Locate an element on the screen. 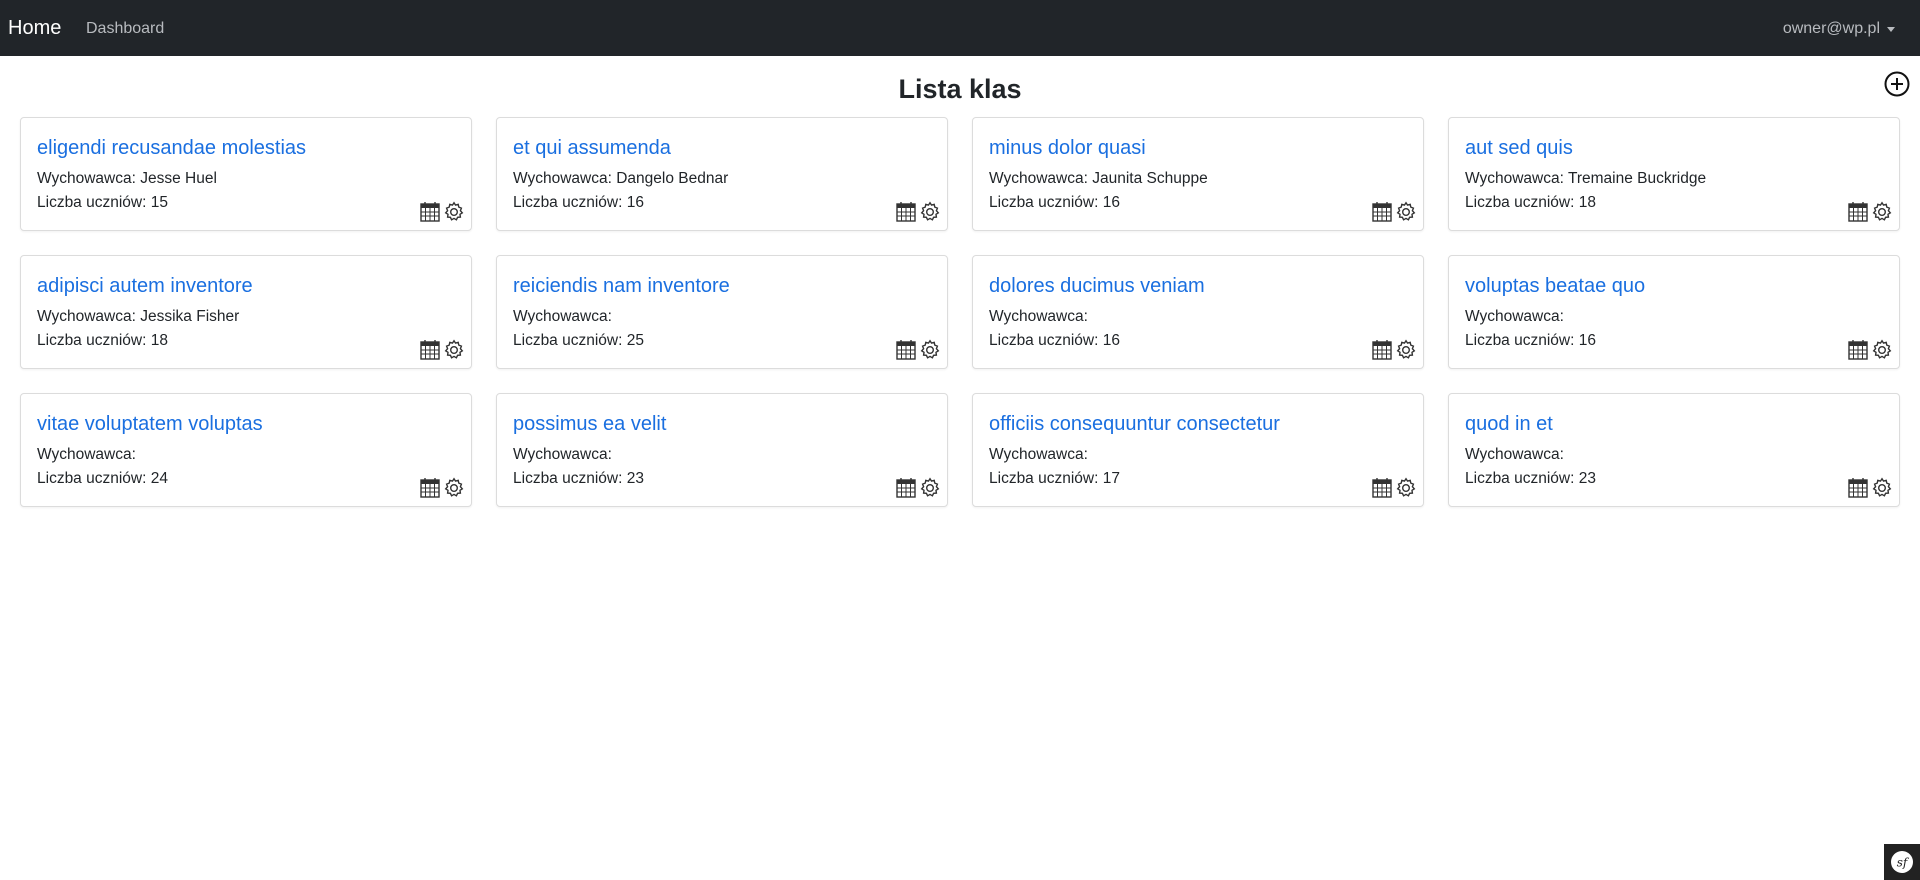 The height and width of the screenshot is (880, 1920). student-count-value: 16 is located at coordinates (635, 202).